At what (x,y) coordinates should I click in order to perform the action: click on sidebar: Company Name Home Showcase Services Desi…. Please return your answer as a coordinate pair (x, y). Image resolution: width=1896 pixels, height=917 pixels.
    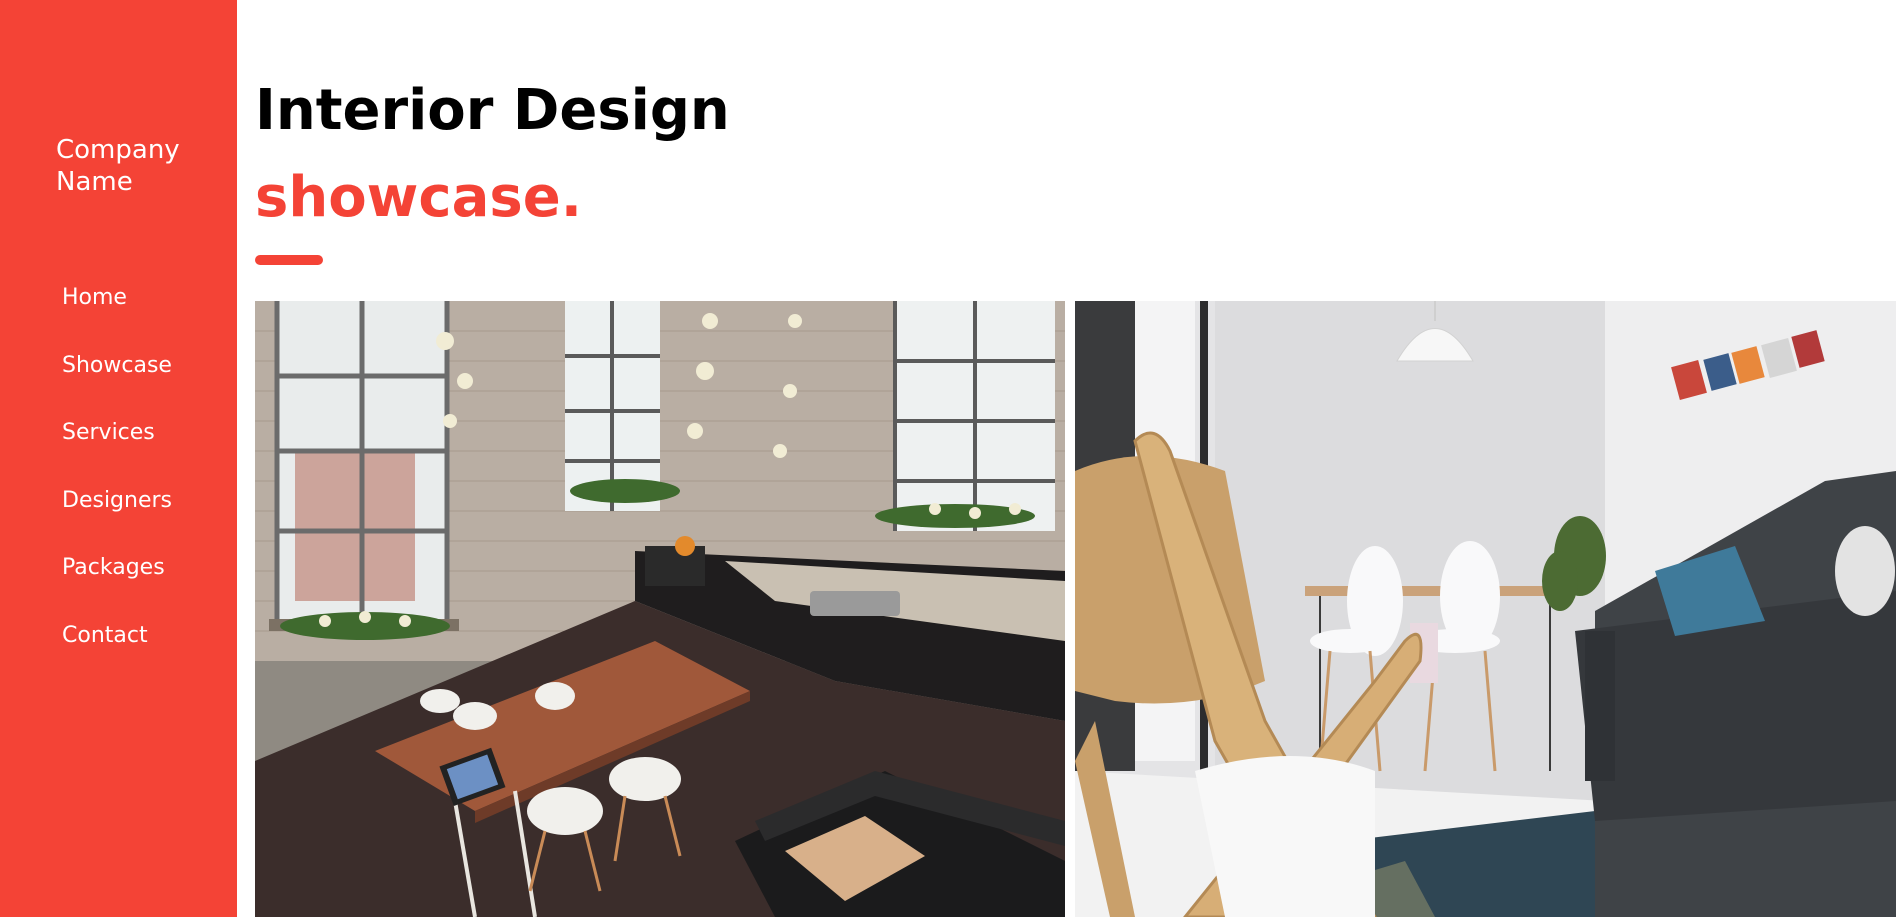
    Looking at the image, I should click on (118, 458).